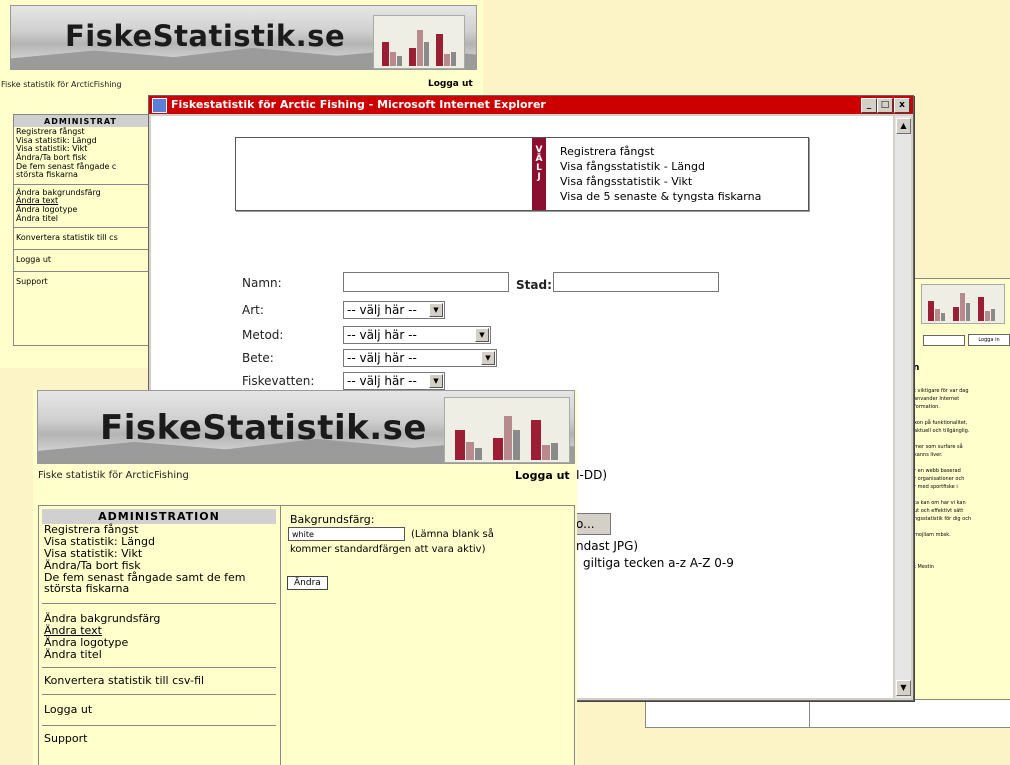 The height and width of the screenshot is (765, 1010). What do you see at coordinates (160, 553) in the screenshot?
I see `menu-vikt: Visa statistik: Vikt` at bounding box center [160, 553].